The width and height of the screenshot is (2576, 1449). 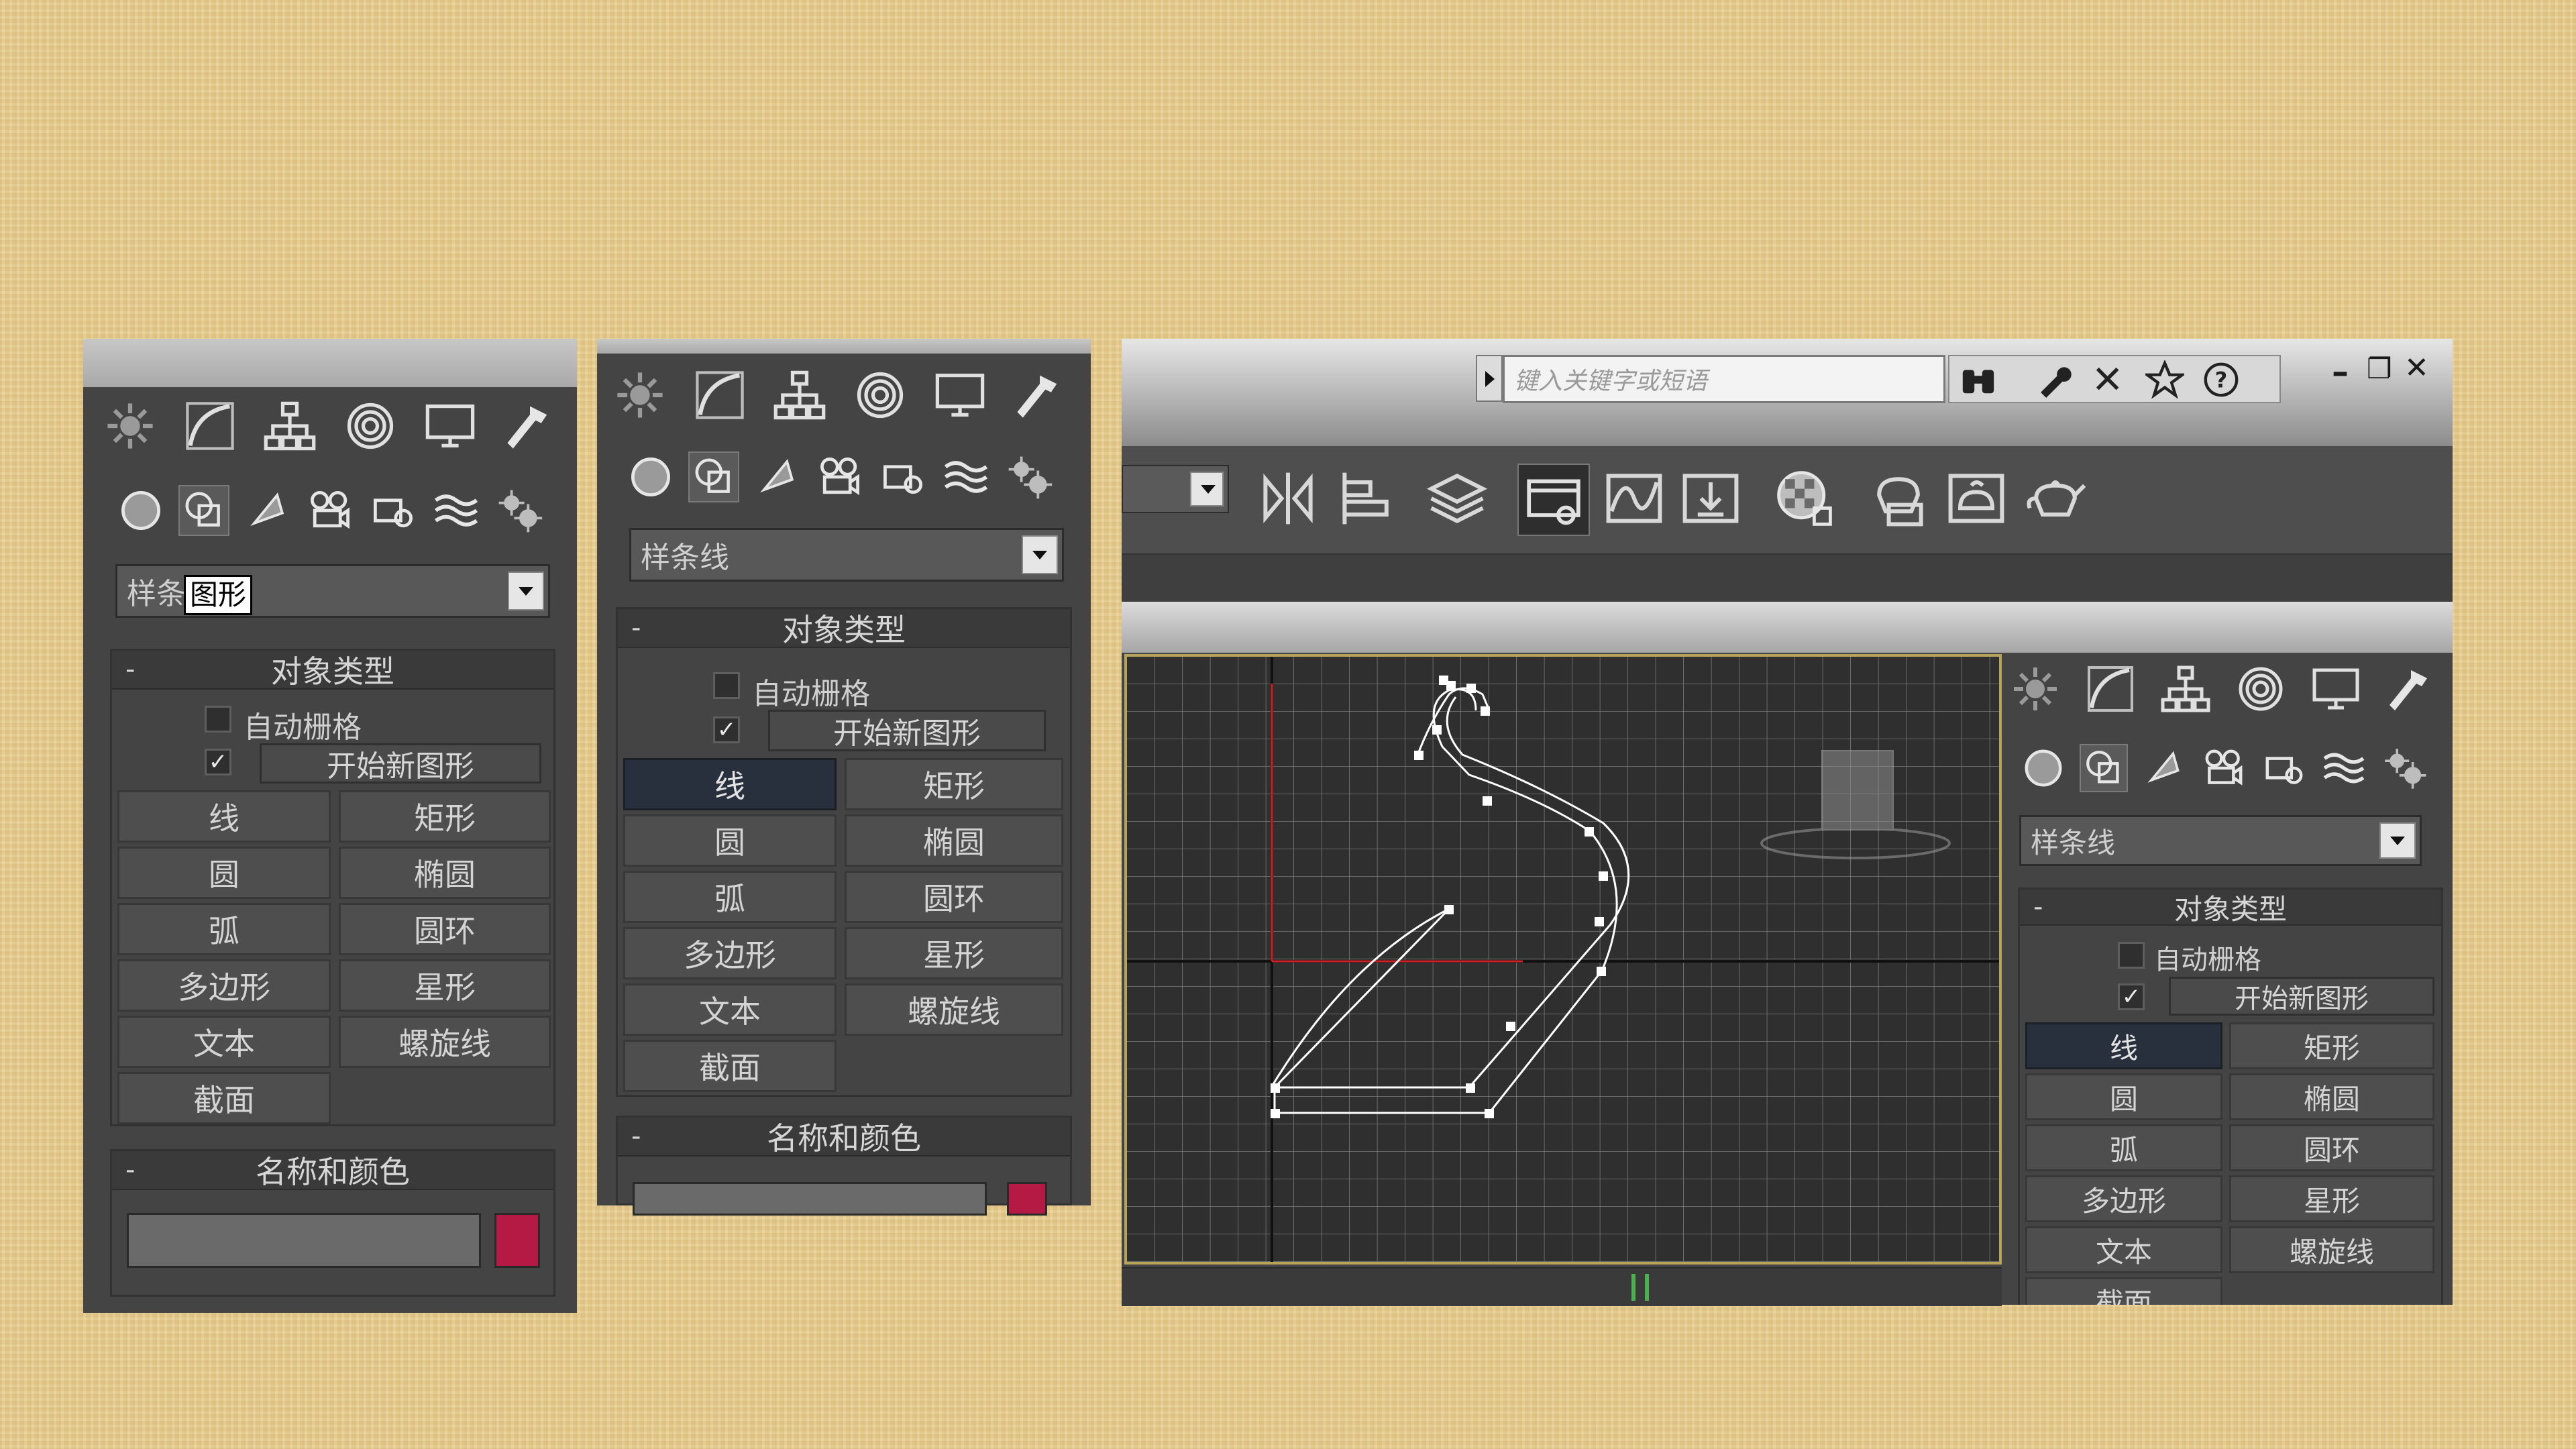 What do you see at coordinates (1288, 498) in the screenshot?
I see `mirror-icon` at bounding box center [1288, 498].